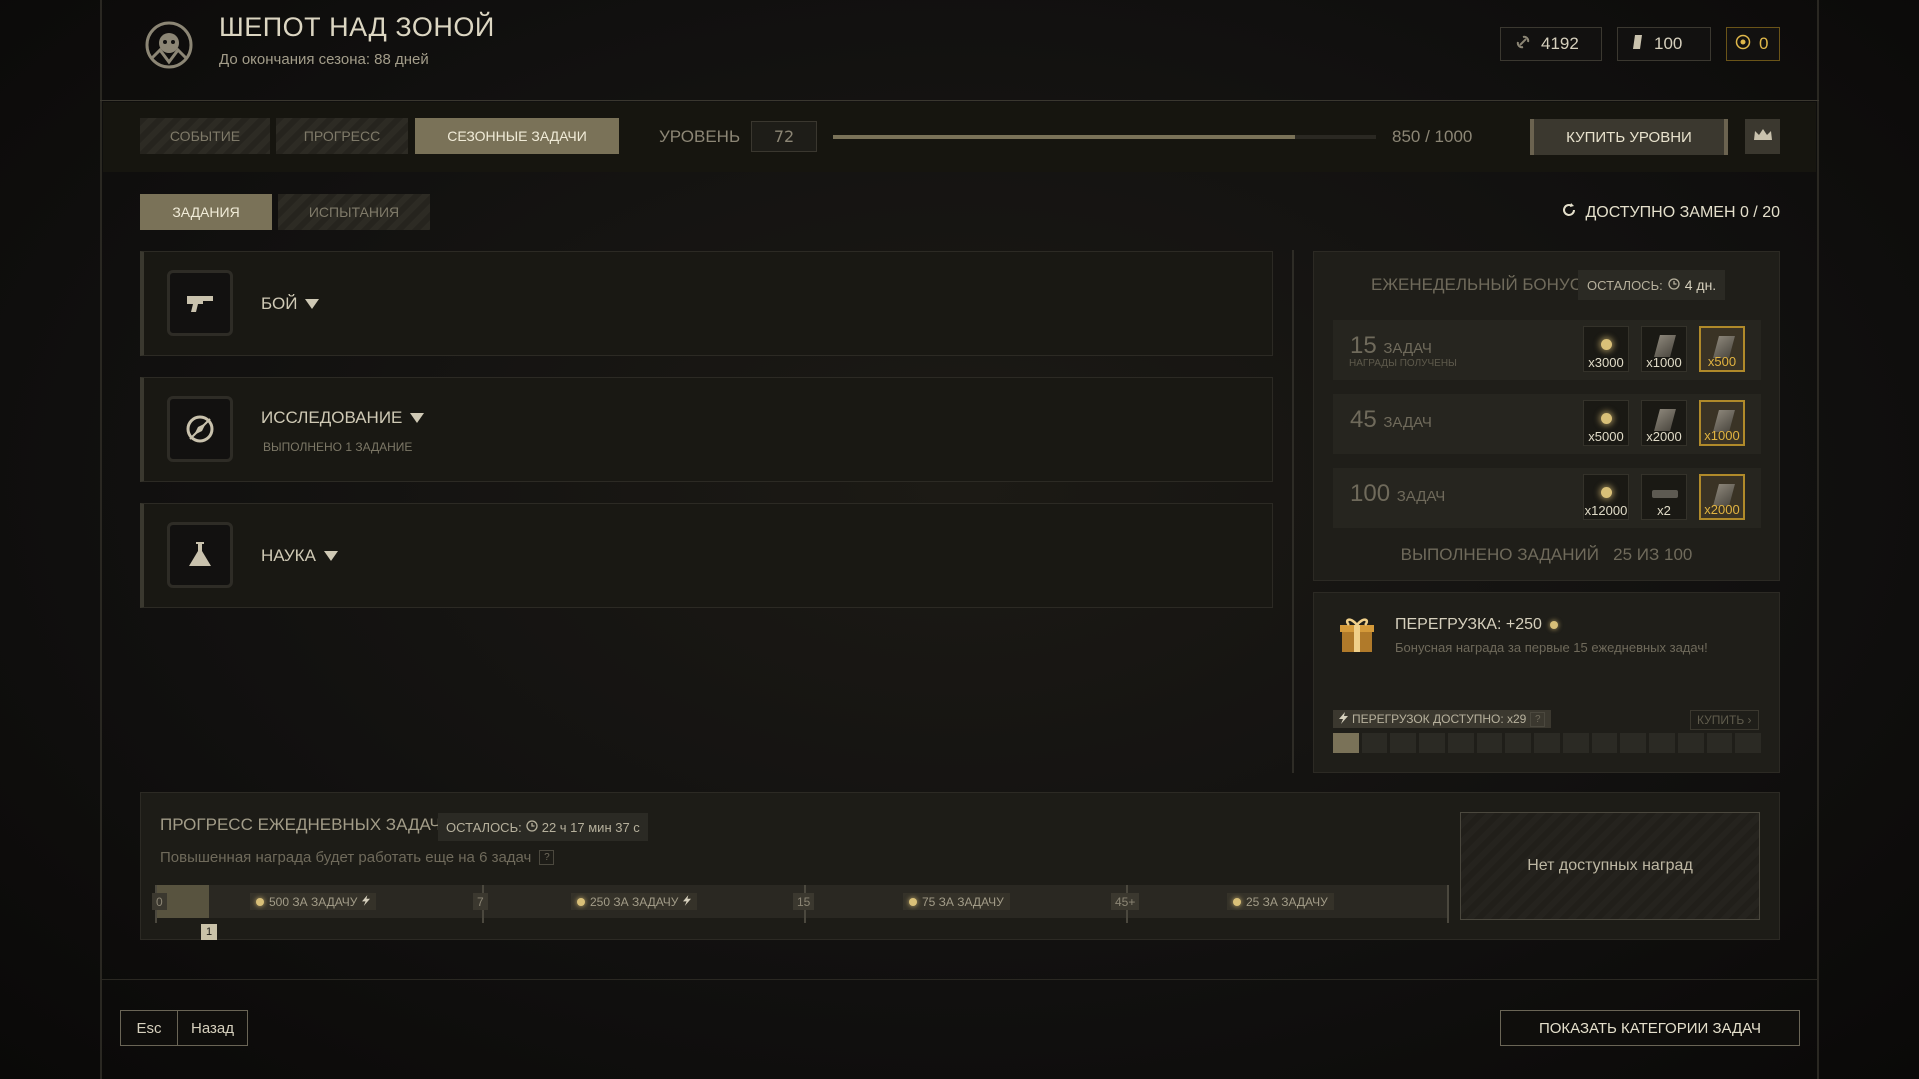  Describe the element at coordinates (1287, 901) in the screenshot. I see `segment-reward-label: 25 ЗА ЗАДАЧУ` at that location.